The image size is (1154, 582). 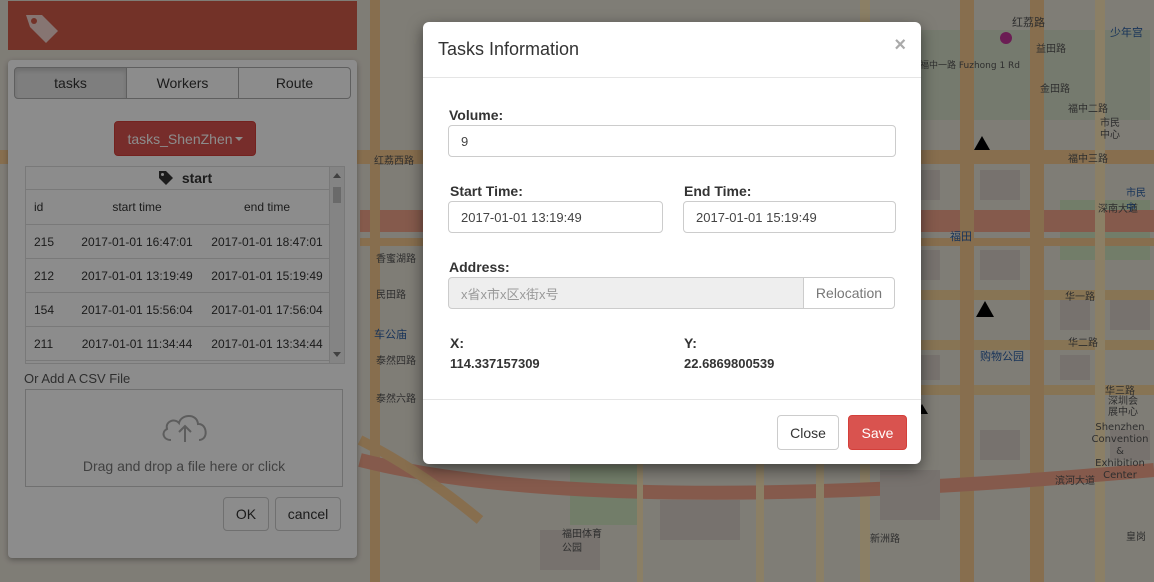 What do you see at coordinates (479, 267) in the screenshot?
I see `address-label: Address:` at bounding box center [479, 267].